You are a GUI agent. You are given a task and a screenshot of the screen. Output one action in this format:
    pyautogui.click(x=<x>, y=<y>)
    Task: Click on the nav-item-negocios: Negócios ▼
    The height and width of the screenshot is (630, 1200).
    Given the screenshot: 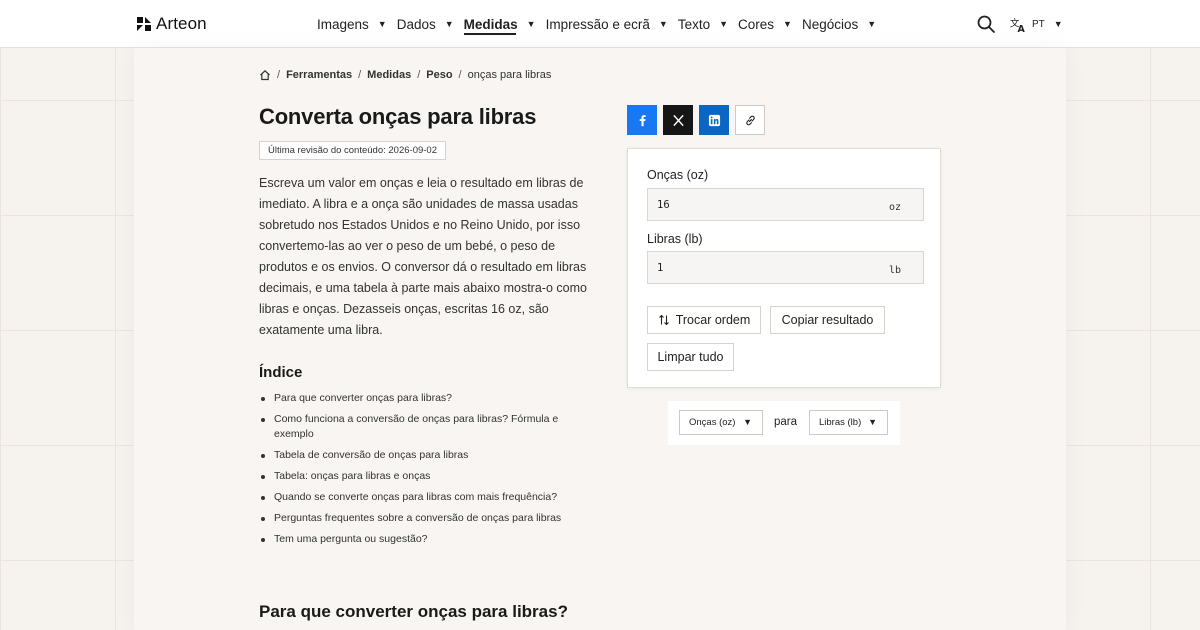 What is the action you would take?
    pyautogui.click(x=839, y=24)
    